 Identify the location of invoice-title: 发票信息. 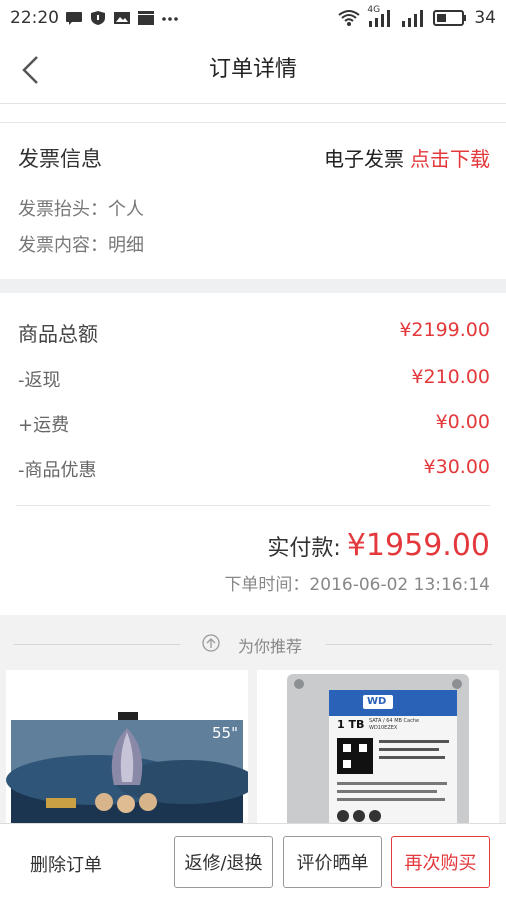
(60, 159).